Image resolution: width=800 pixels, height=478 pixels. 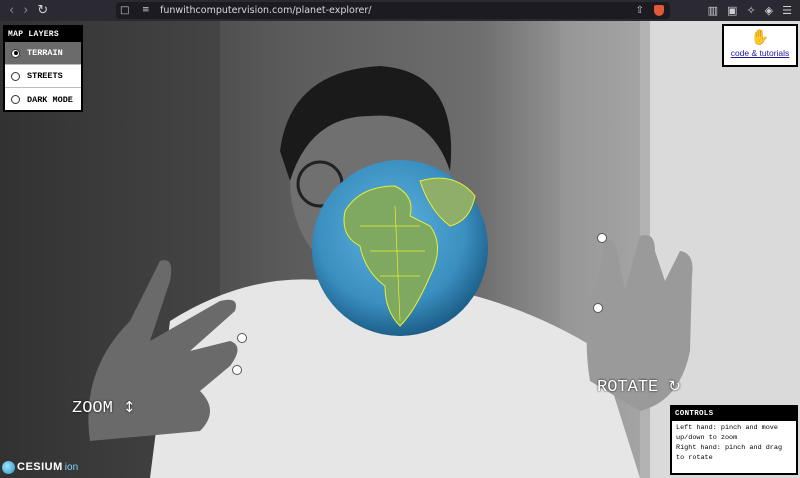 I want to click on map-layers-panel: MAP LAYERS TERRAIN STREETS DARK MODE, so click(x=43, y=68).